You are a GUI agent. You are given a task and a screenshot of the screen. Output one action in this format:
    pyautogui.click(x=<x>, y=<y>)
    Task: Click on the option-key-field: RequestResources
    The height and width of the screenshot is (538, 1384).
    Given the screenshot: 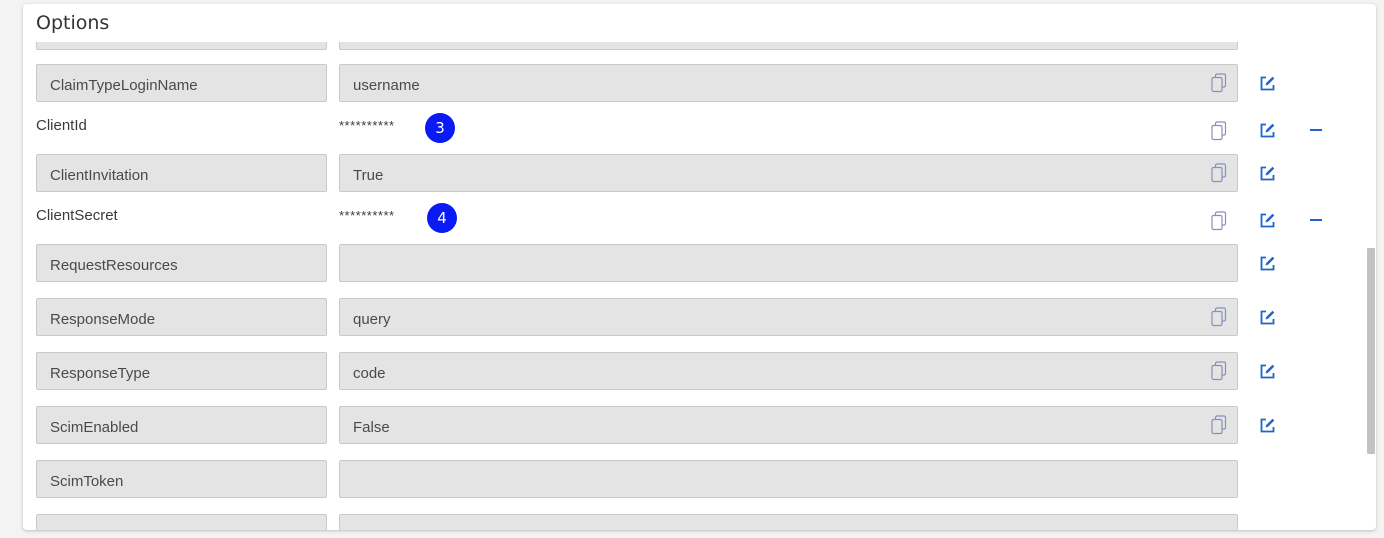 What is the action you would take?
    pyautogui.click(x=181, y=263)
    